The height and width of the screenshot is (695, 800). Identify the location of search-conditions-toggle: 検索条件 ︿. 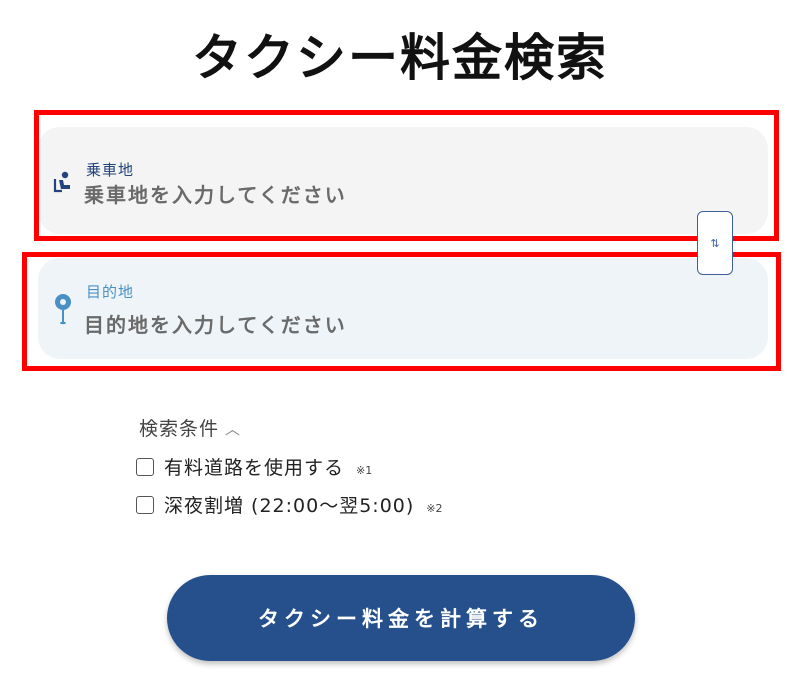
(190, 427).